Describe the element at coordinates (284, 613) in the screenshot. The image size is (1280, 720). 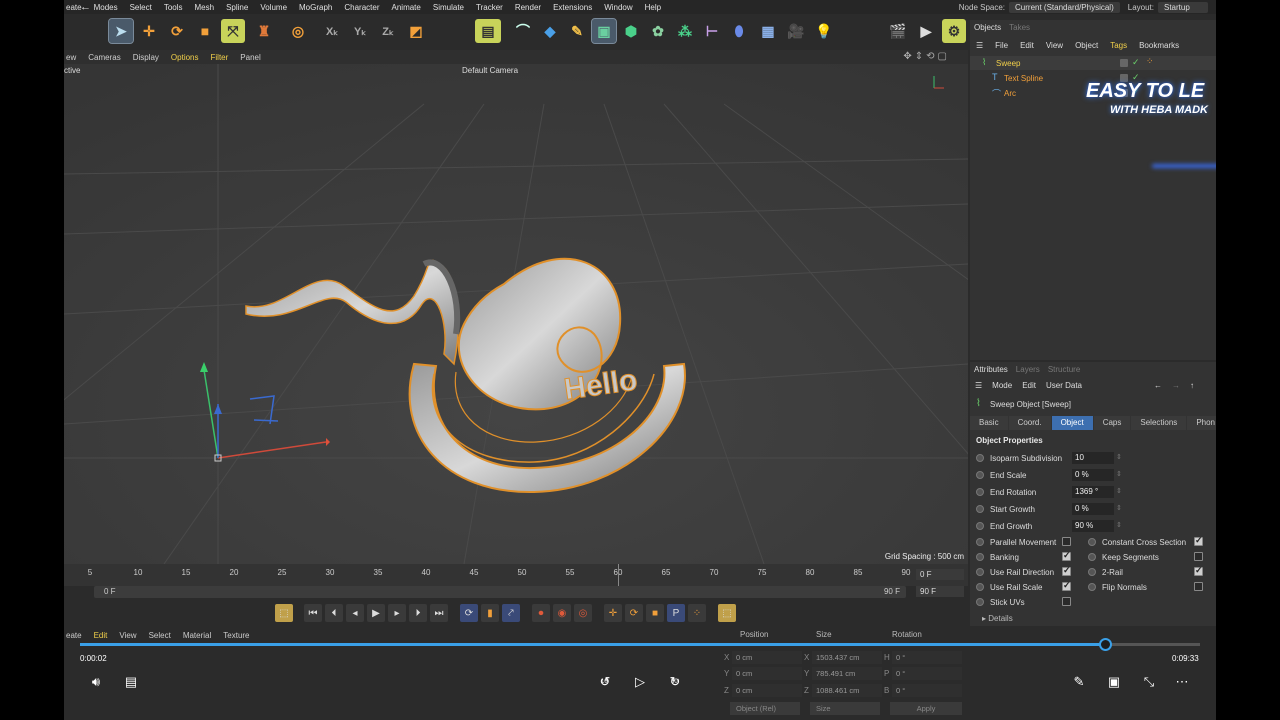
I see `record-settings-icon: ⬚` at that location.